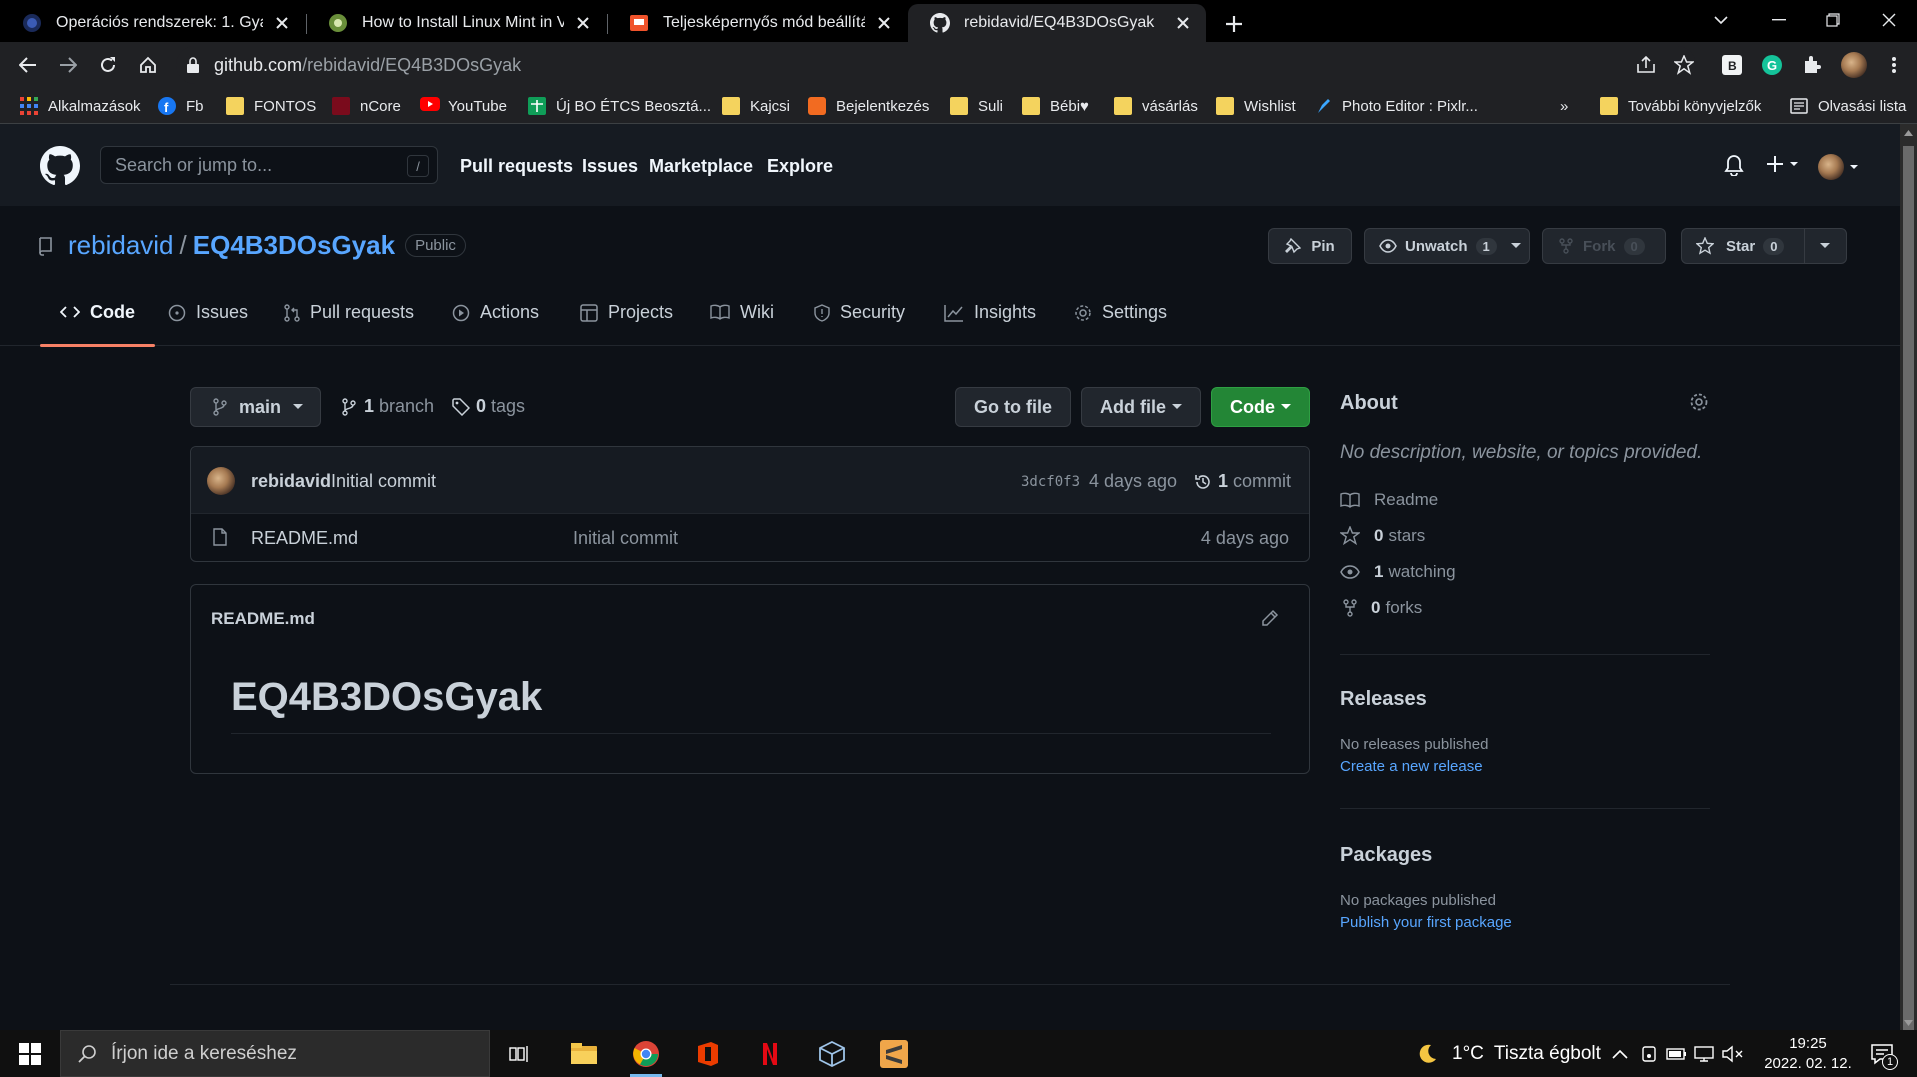 The image size is (1917, 1077). I want to click on taskbar-search-input: Írjon ide a kereséshez, so click(275, 1053).